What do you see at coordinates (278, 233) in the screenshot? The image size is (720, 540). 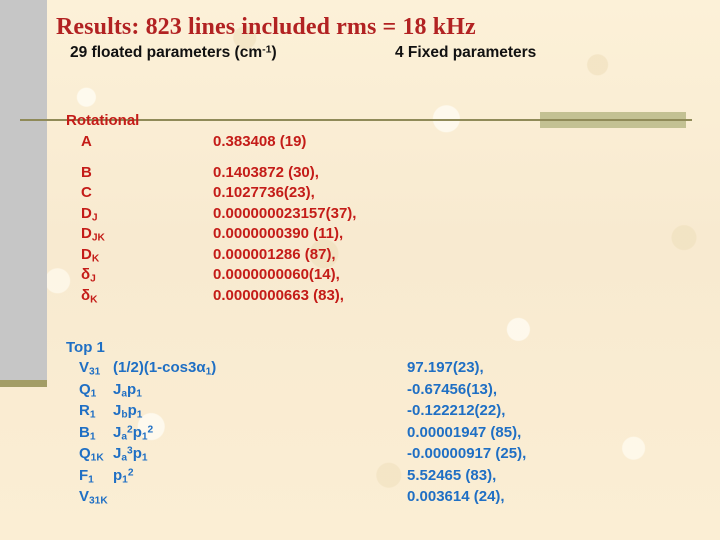 I see `rotational-value: 0.0000000390 (11),` at bounding box center [278, 233].